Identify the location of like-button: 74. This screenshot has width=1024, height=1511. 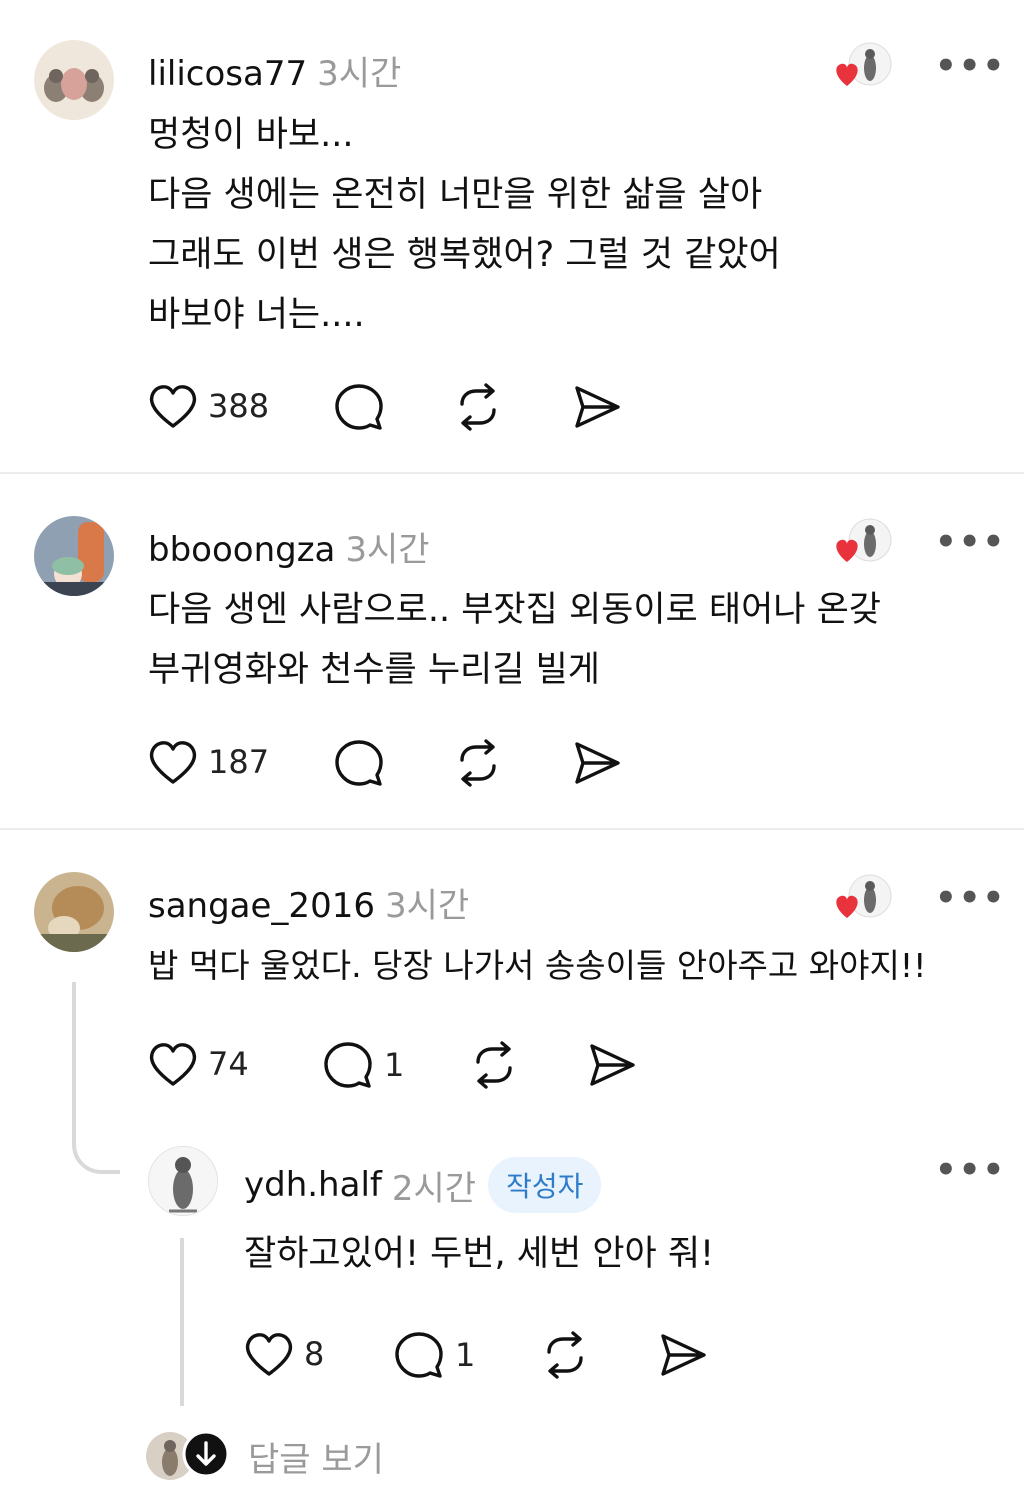
(198, 1064).